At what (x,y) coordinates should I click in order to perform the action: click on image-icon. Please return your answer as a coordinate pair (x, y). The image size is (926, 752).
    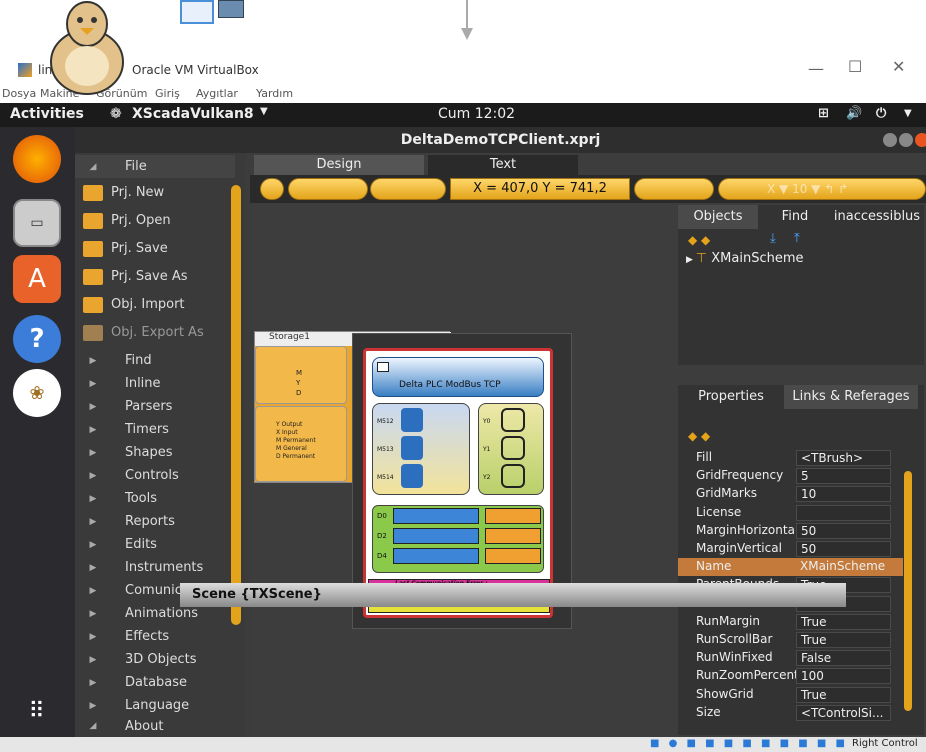
    Looking at the image, I should click on (231, 9).